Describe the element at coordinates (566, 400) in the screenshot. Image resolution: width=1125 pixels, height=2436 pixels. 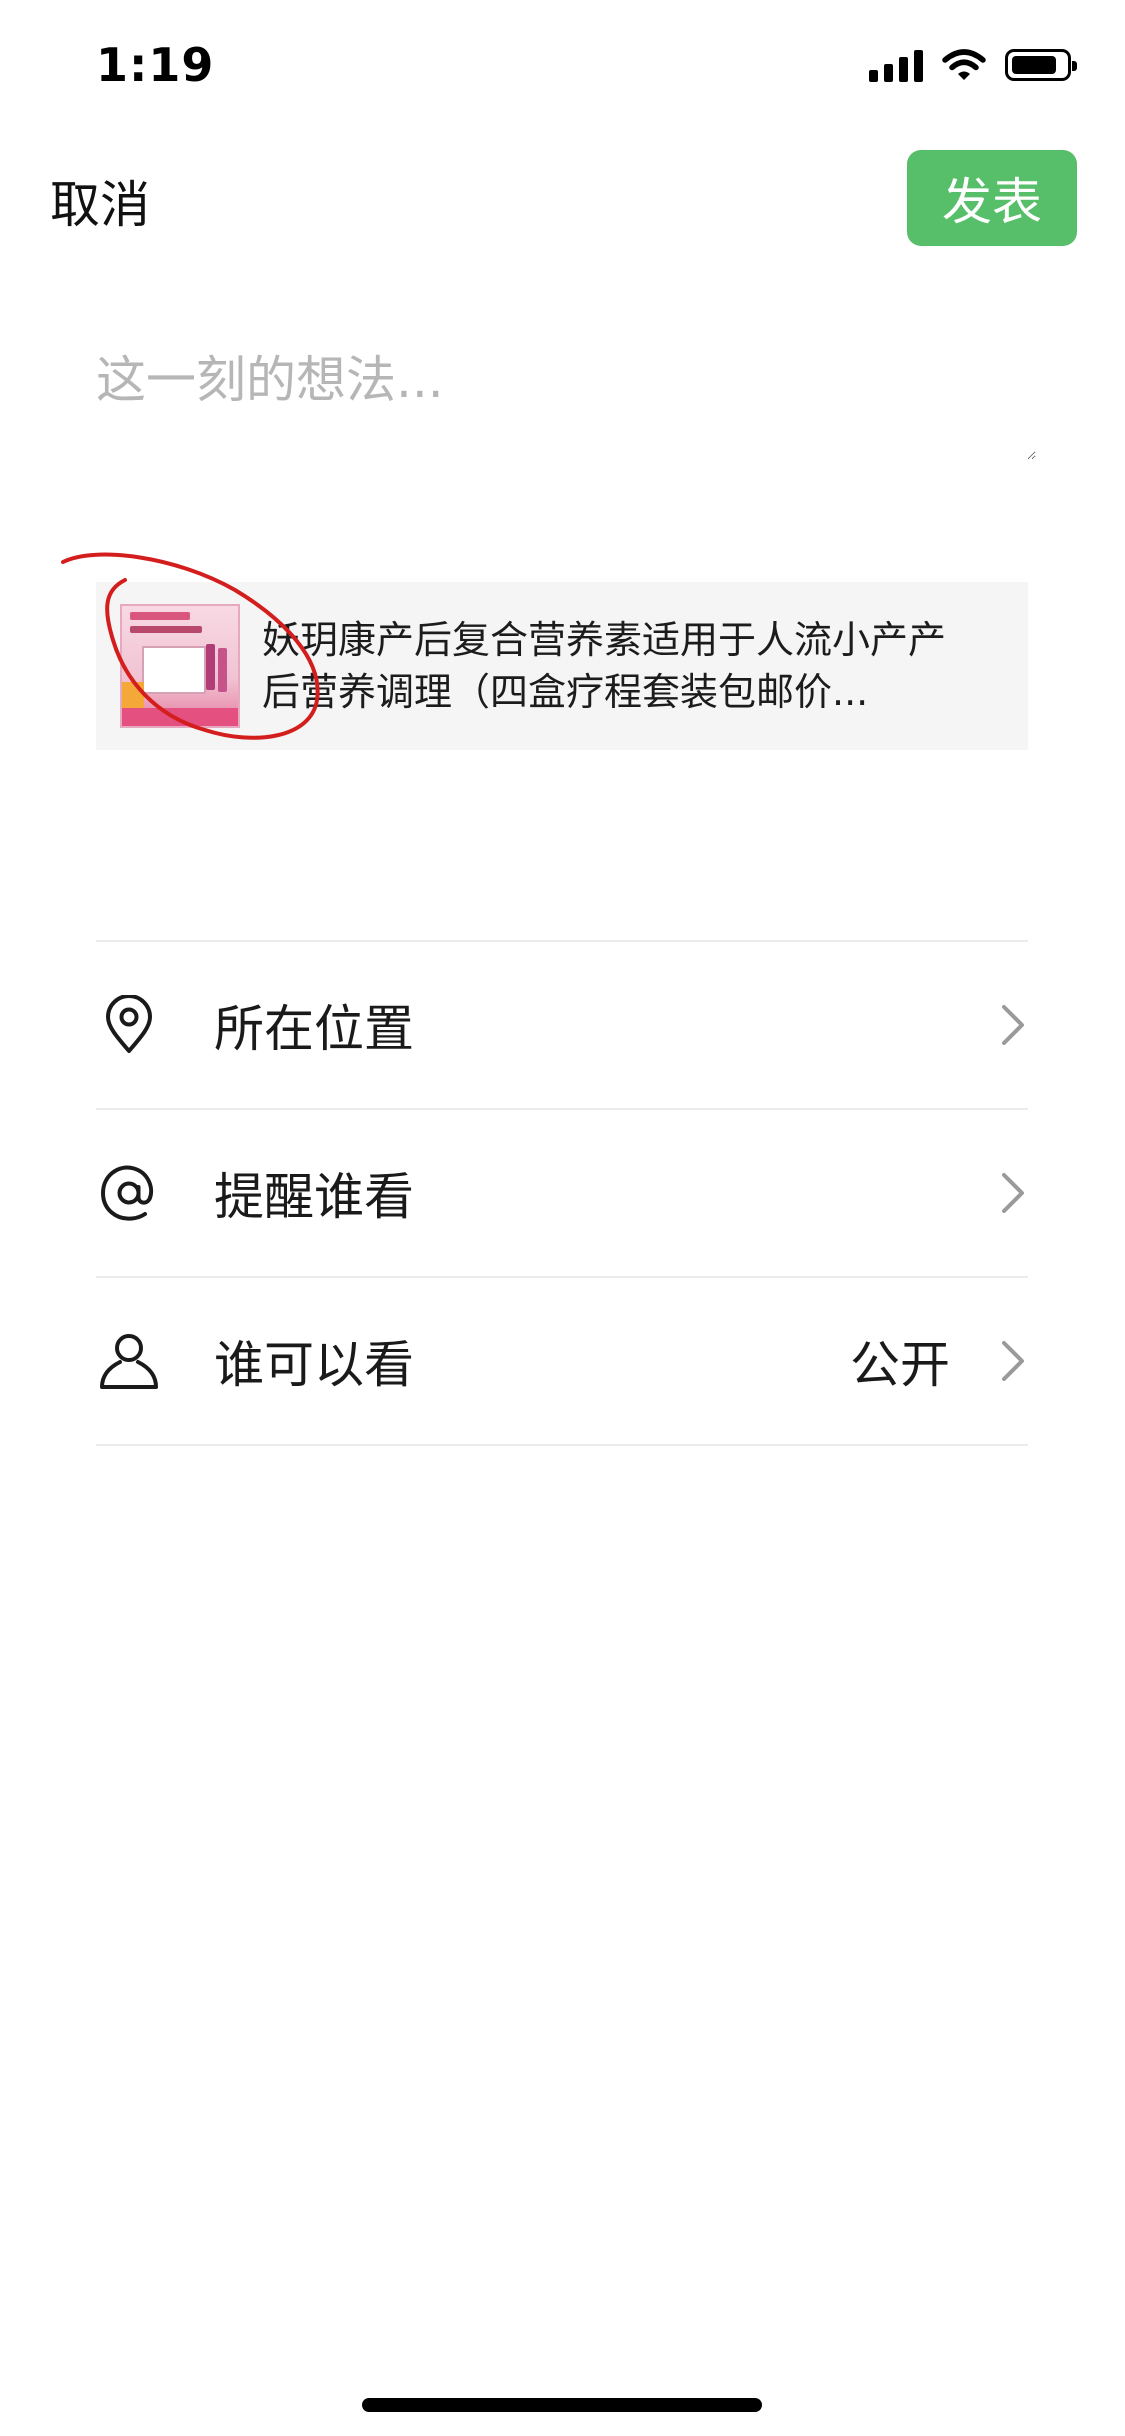
I see `thought-input` at that location.